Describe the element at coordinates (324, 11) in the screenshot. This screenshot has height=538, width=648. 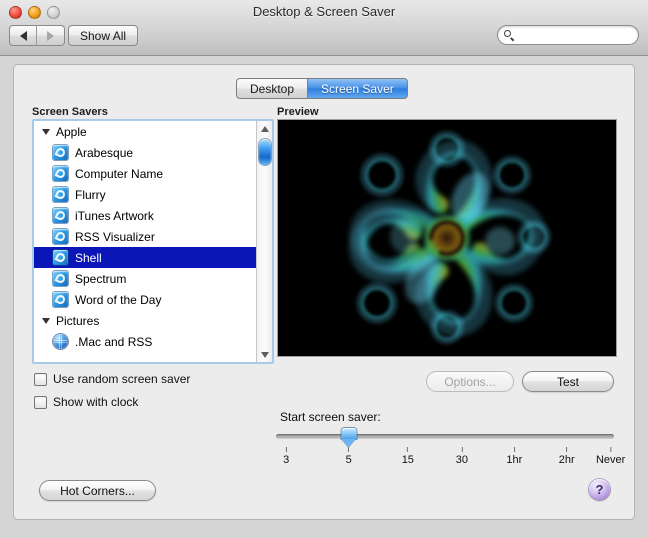
I see `window-title: Desktop & Screen Saver` at that location.